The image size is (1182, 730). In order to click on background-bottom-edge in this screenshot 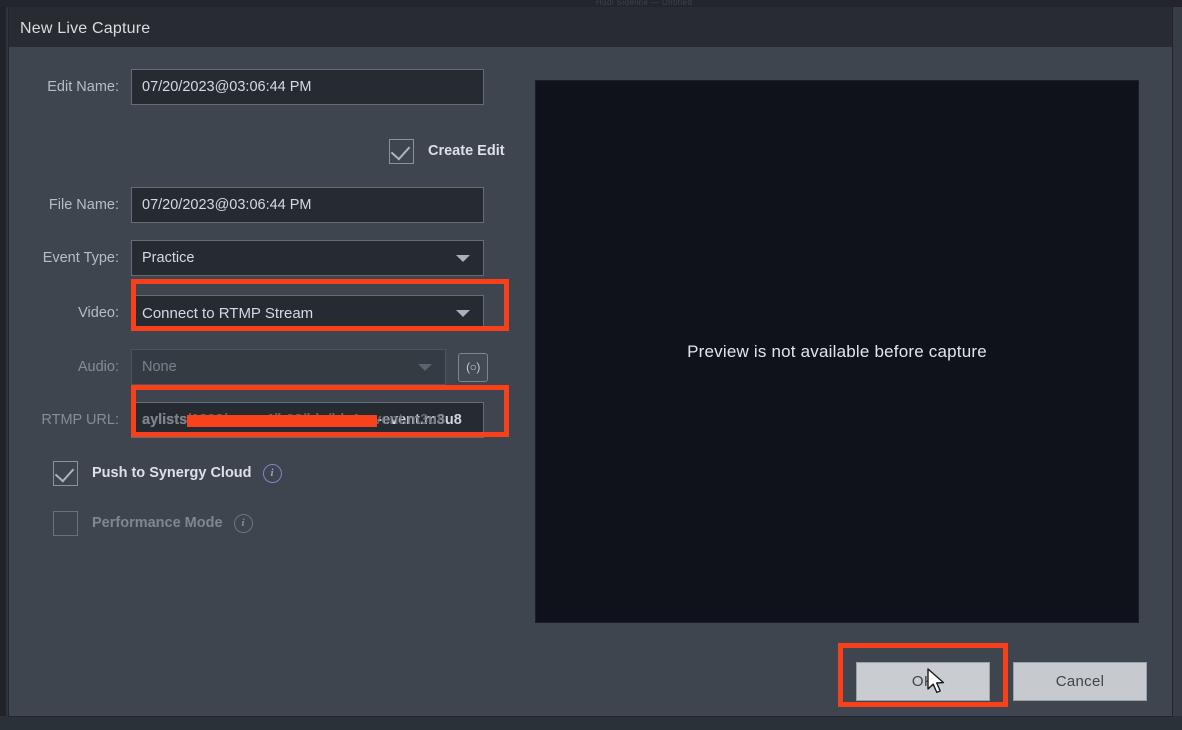, I will do `click(591, 723)`.